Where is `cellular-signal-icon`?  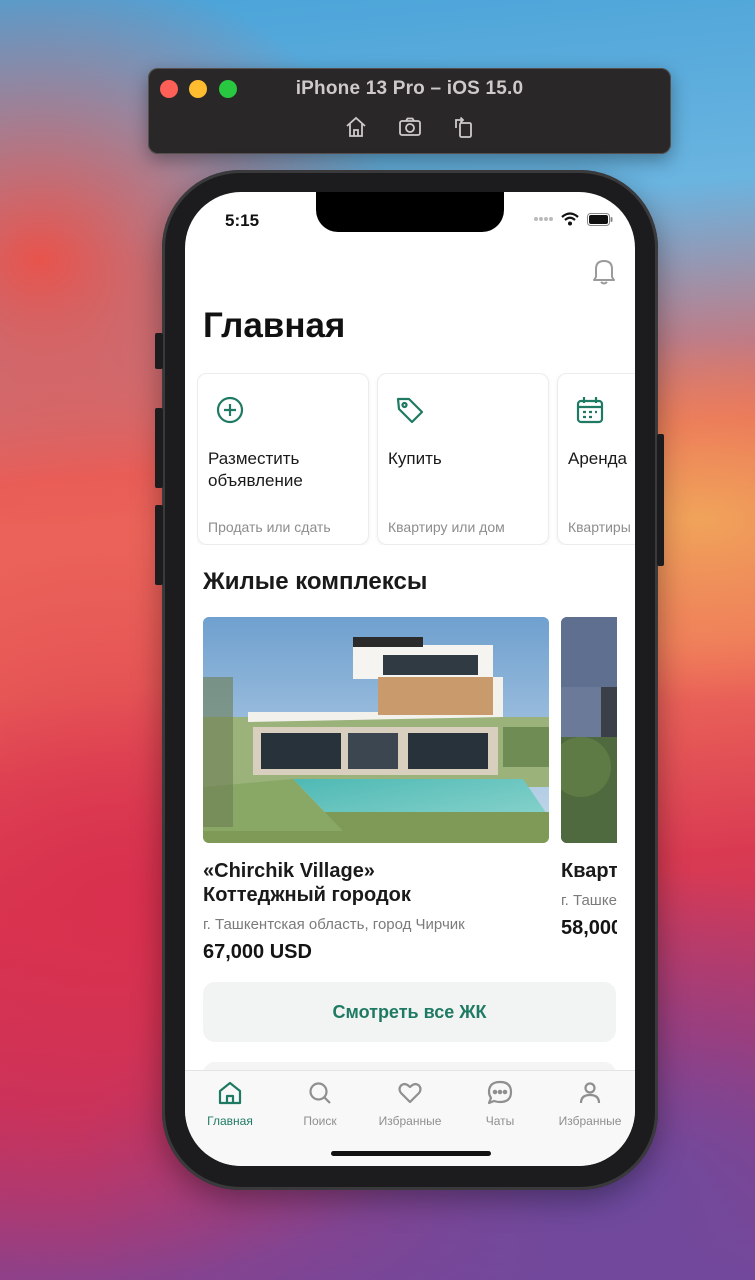 cellular-signal-icon is located at coordinates (543, 219).